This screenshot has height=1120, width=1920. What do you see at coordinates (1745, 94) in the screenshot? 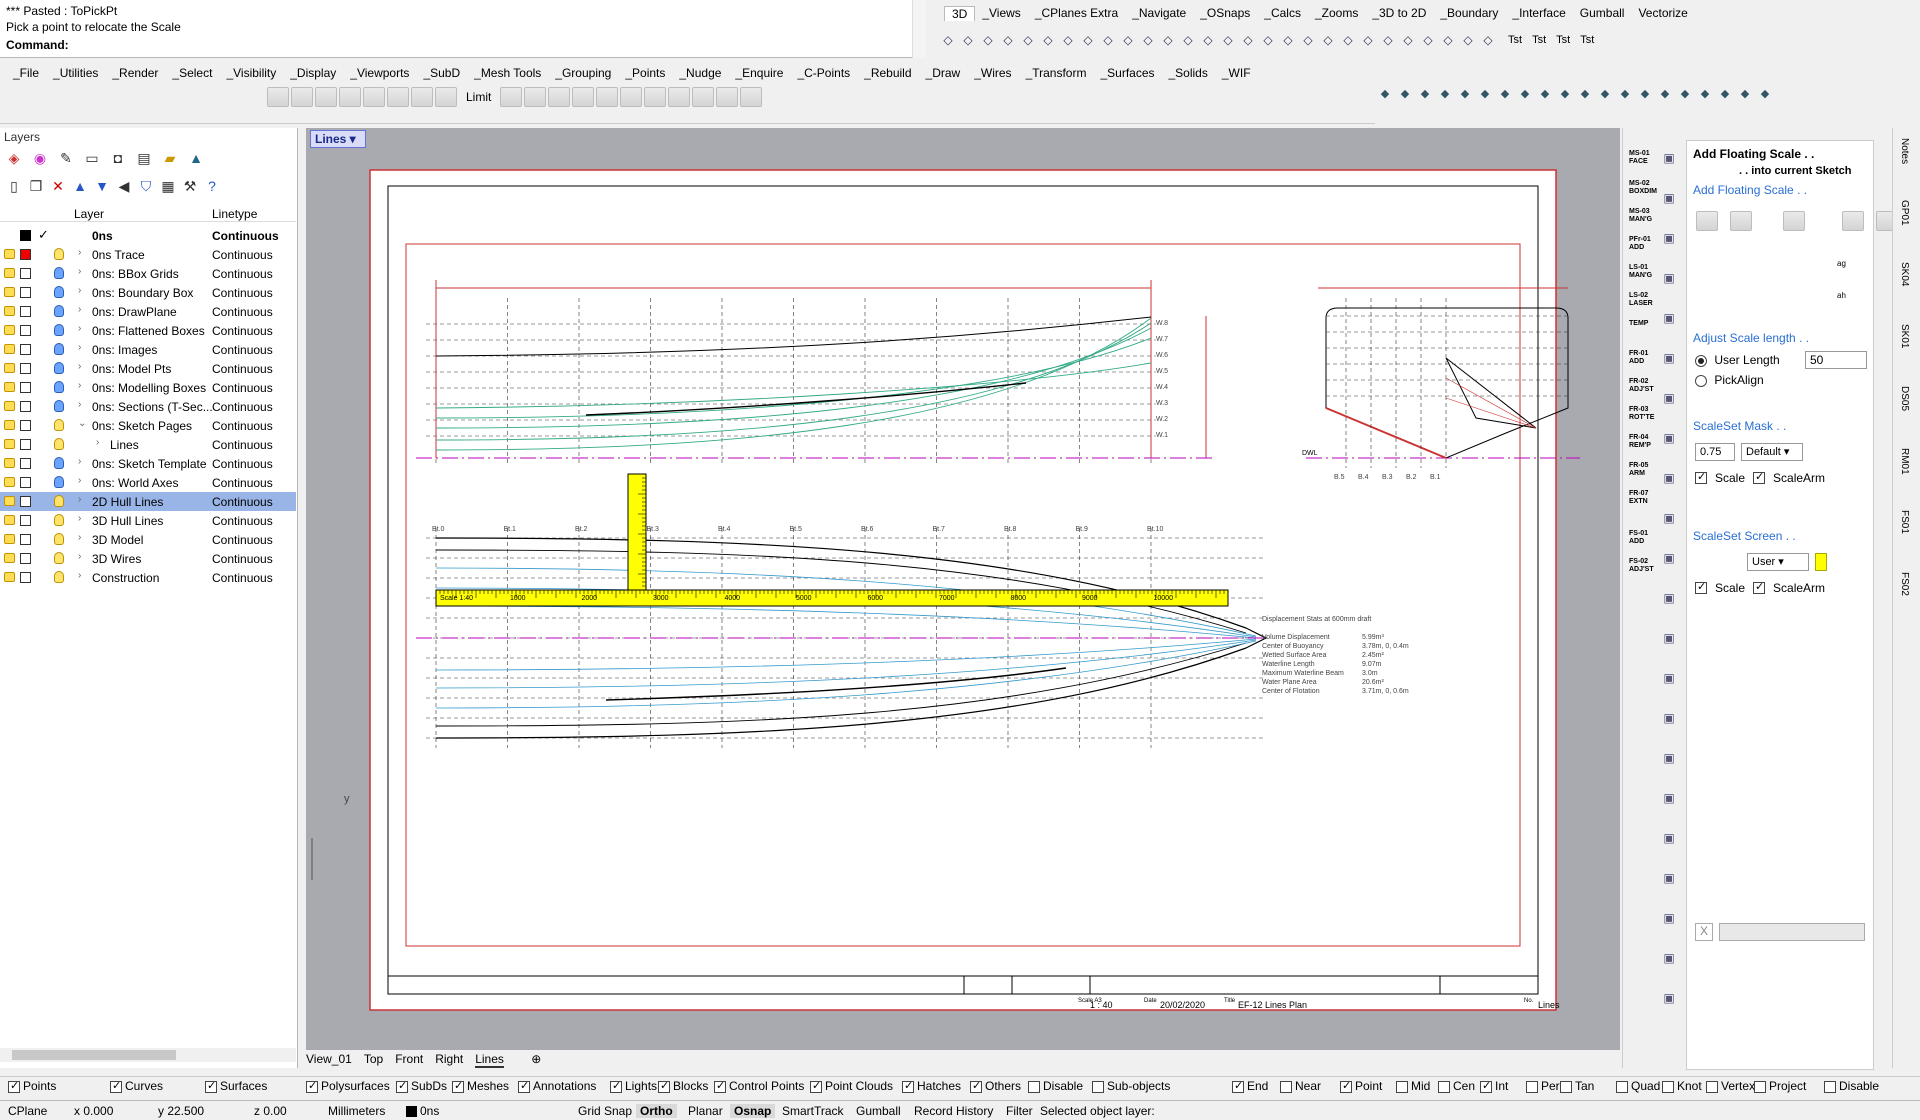
I see `light-icon: ◆` at bounding box center [1745, 94].